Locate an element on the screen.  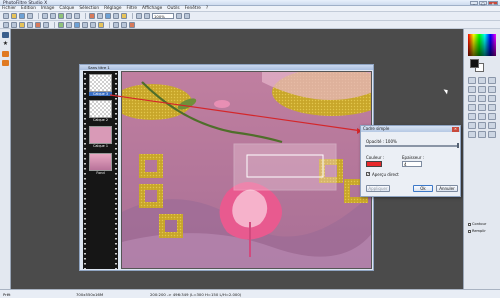
brush-icon is located at coordinates (482, 98).